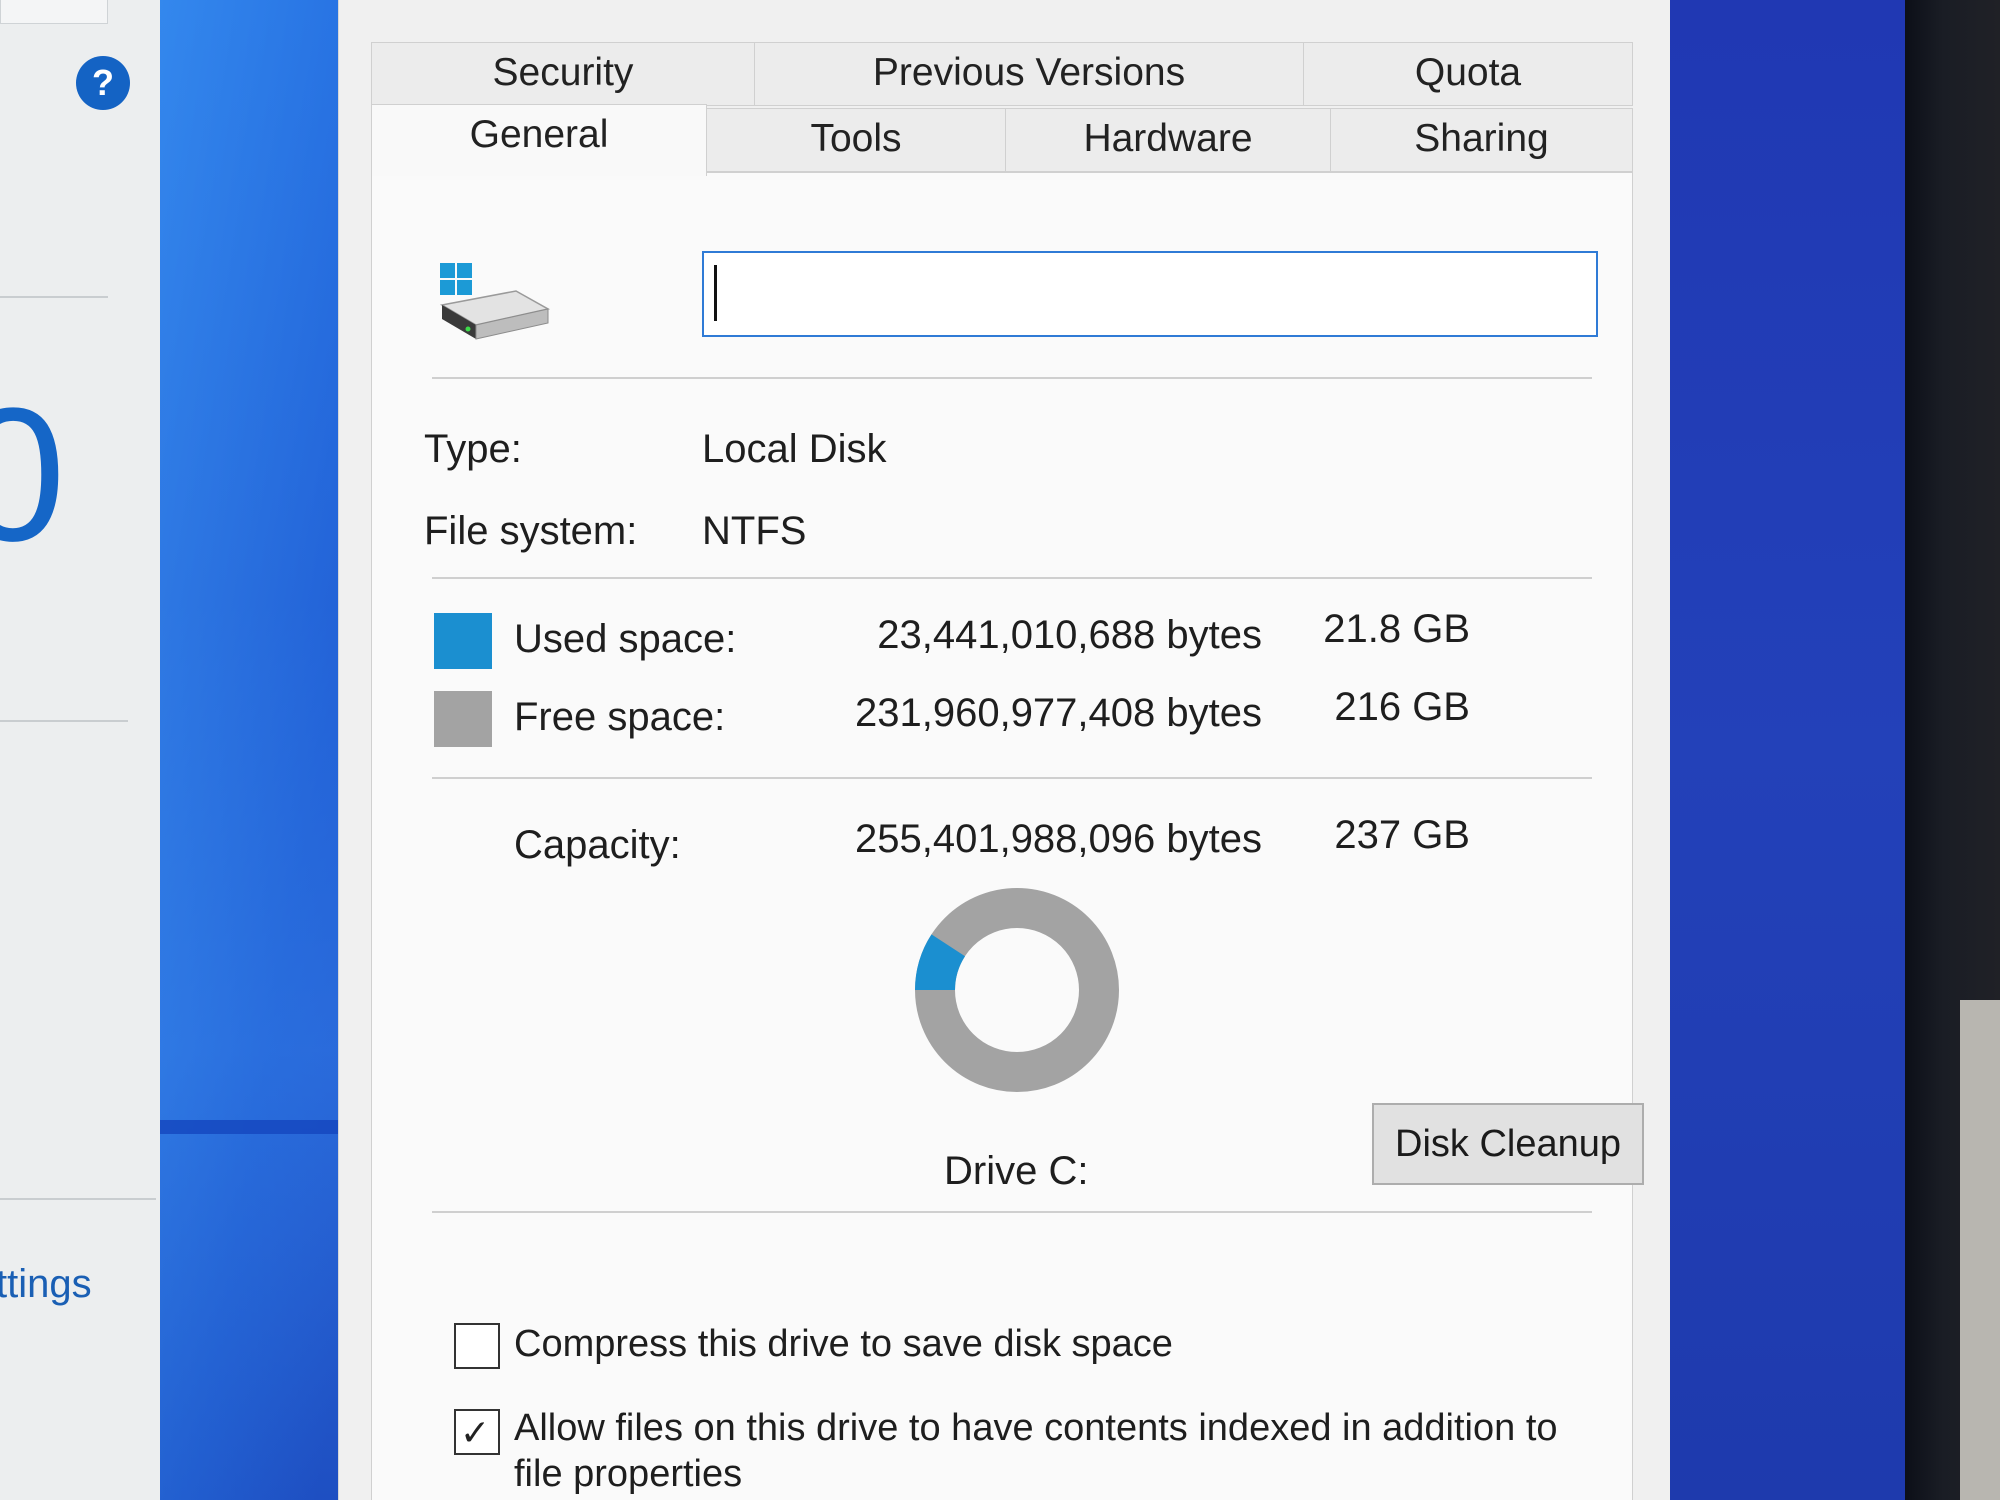  What do you see at coordinates (531, 531) in the screenshot?
I see `filesystem-label: File system:` at bounding box center [531, 531].